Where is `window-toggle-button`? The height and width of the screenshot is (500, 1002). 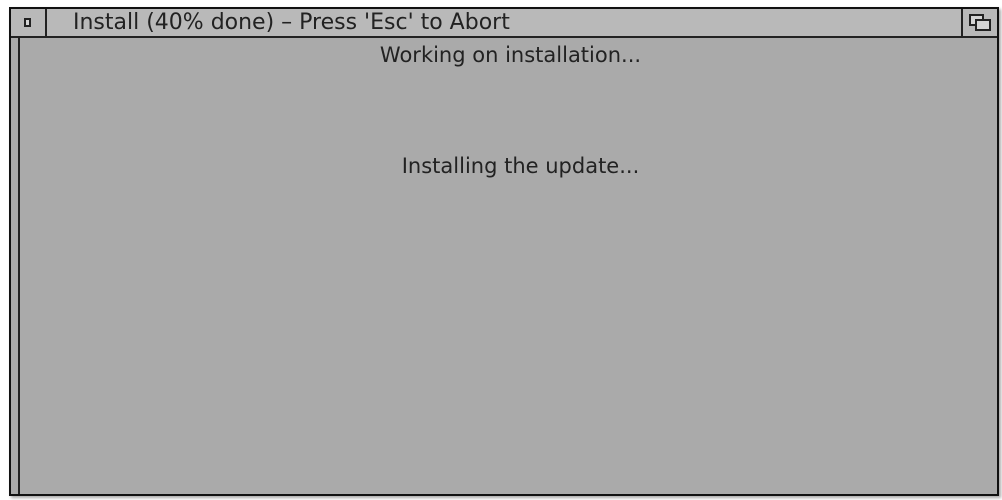
window-toggle-button is located at coordinates (979, 22).